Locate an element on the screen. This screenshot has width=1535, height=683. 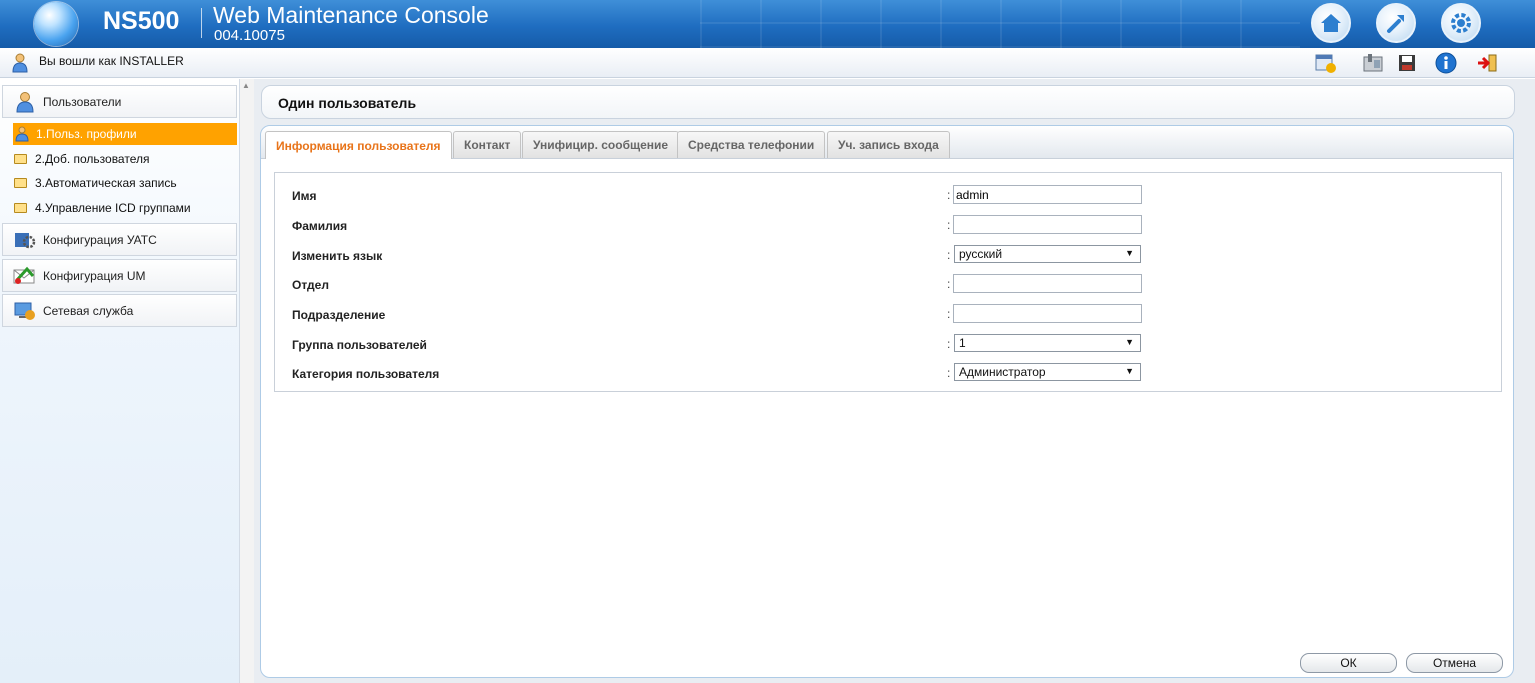
logout-icon is located at coordinates (1487, 63).